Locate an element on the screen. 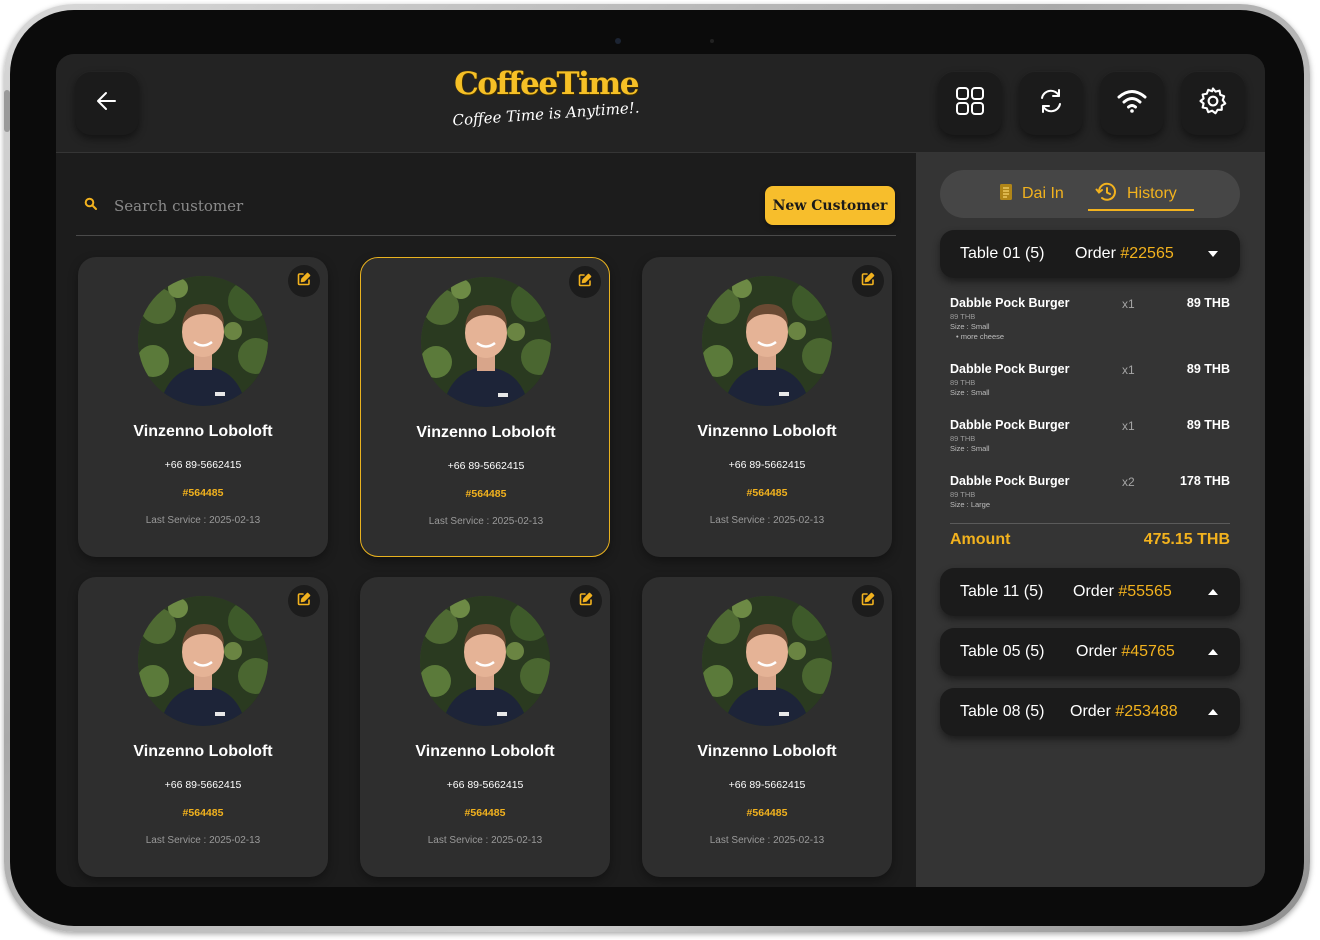 The height and width of the screenshot is (940, 1320). search-input is located at coordinates (314, 206).